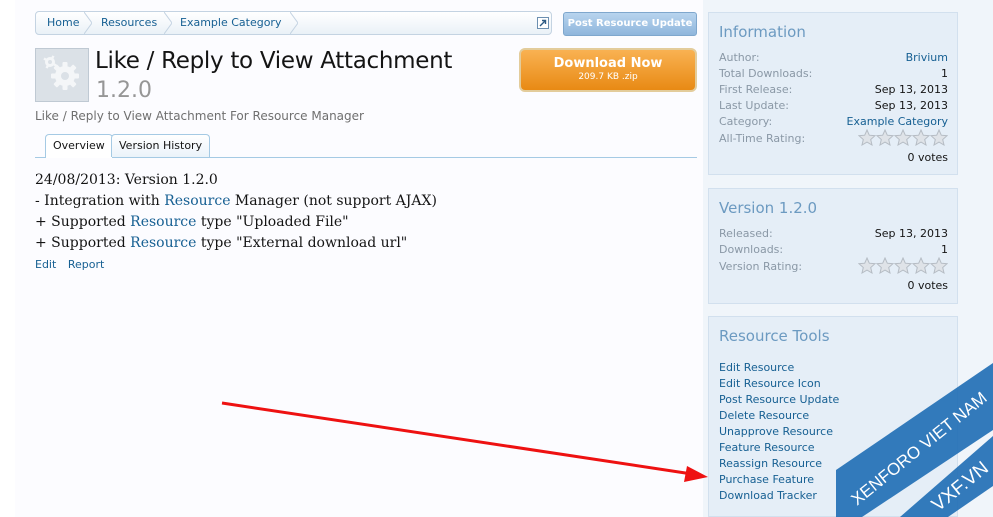 The width and height of the screenshot is (993, 517). I want to click on version-rating-stars, so click(903, 265).